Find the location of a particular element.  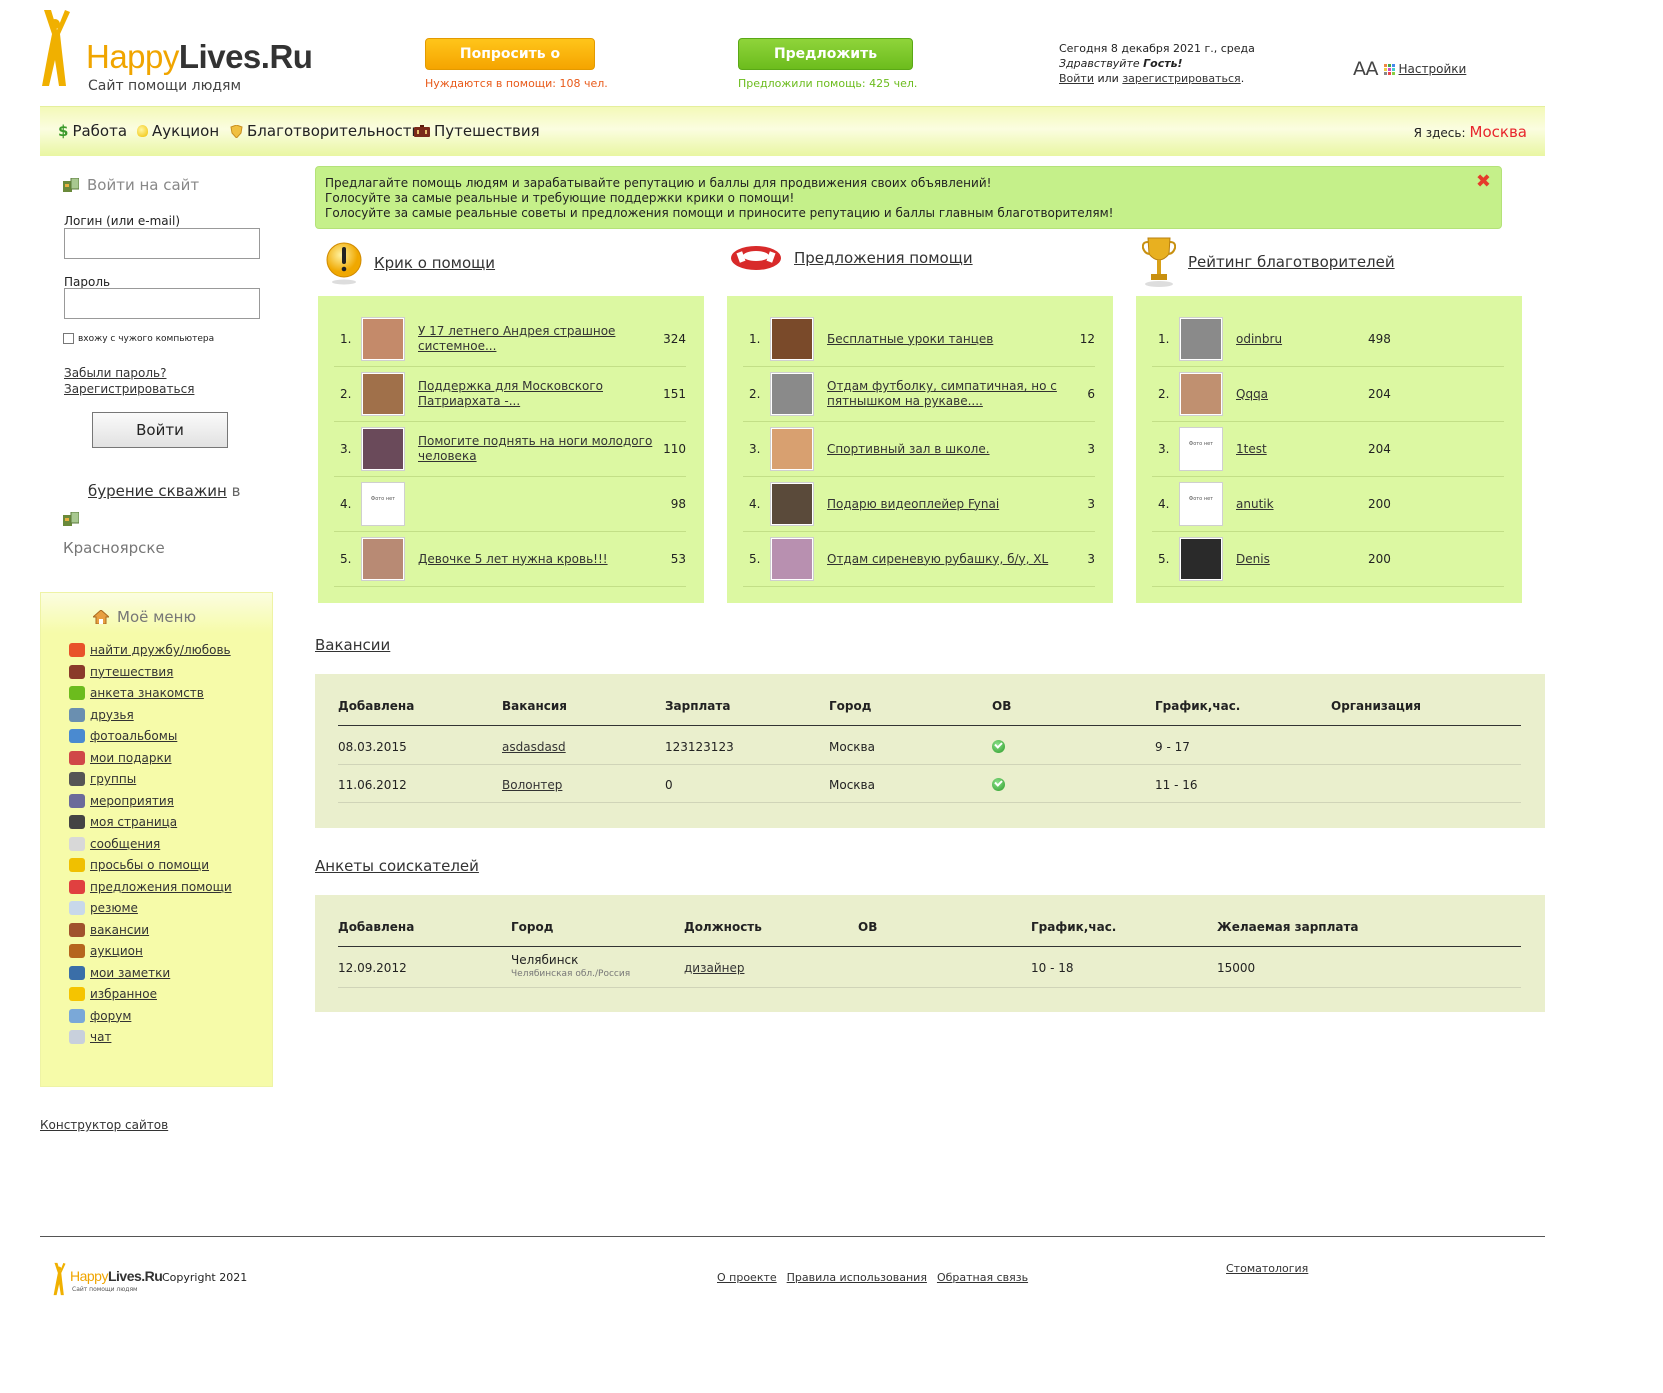

nav-item-label: Благотворительность is located at coordinates (334, 131).